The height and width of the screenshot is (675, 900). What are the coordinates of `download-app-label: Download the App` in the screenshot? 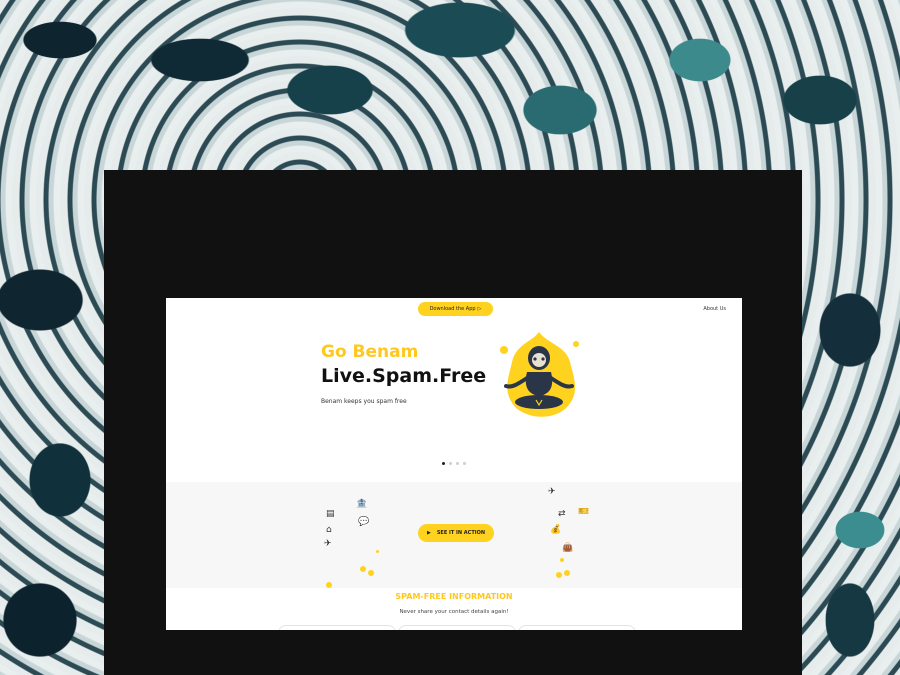 It's located at (452, 309).